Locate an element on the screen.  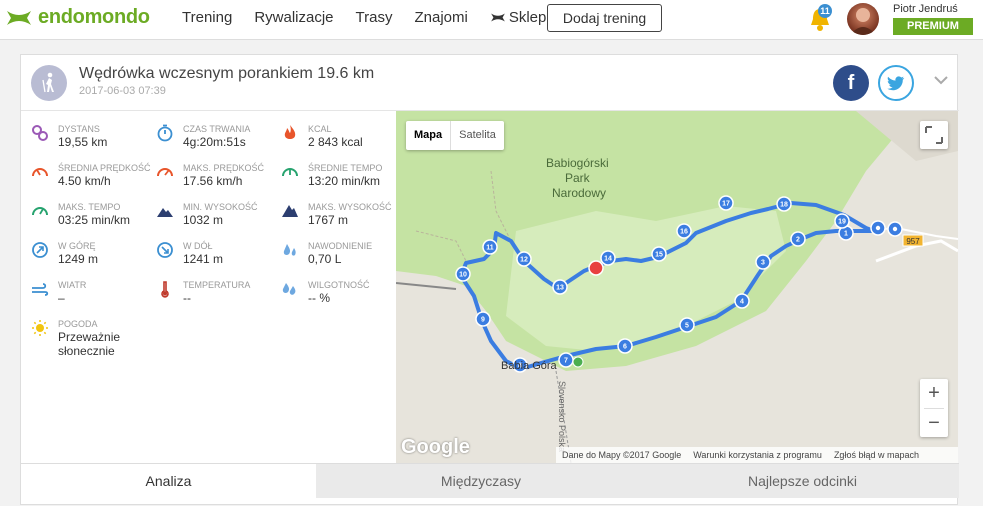
stat-label: CZAS TRWANIA is located at coordinates (217, 129).